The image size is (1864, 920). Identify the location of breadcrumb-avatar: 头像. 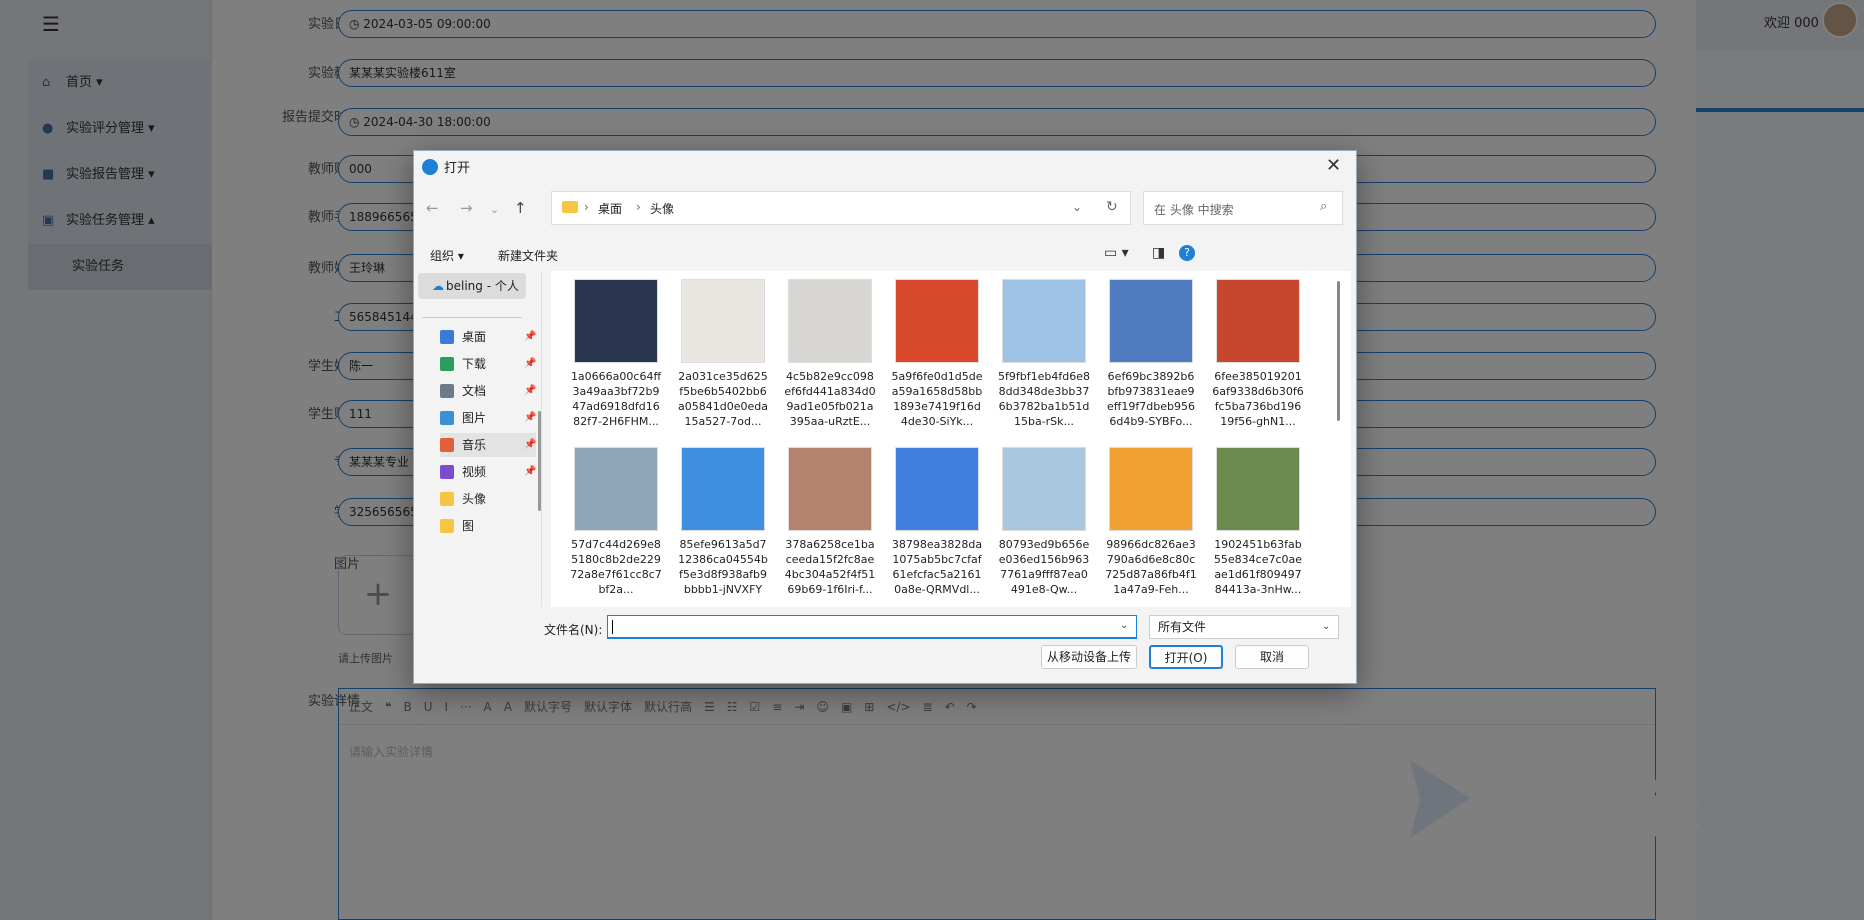
(662, 208).